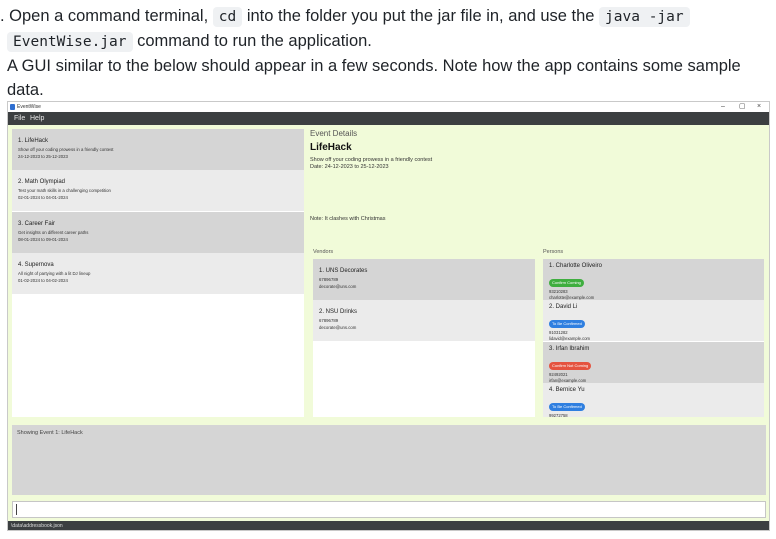  Describe the element at coordinates (388, 118) in the screenshot. I see `menu-bar: File Help` at that location.